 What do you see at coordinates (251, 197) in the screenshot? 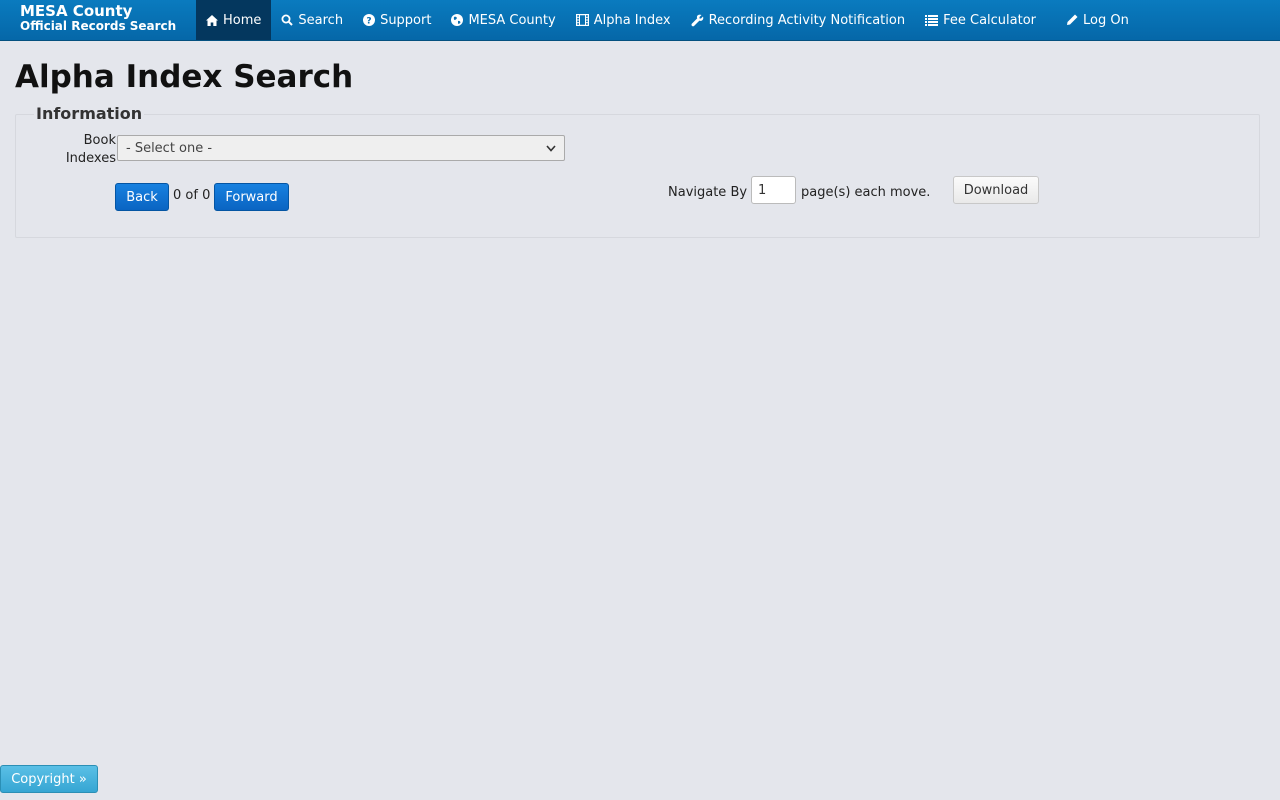
I see `forward-button: Forward` at bounding box center [251, 197].